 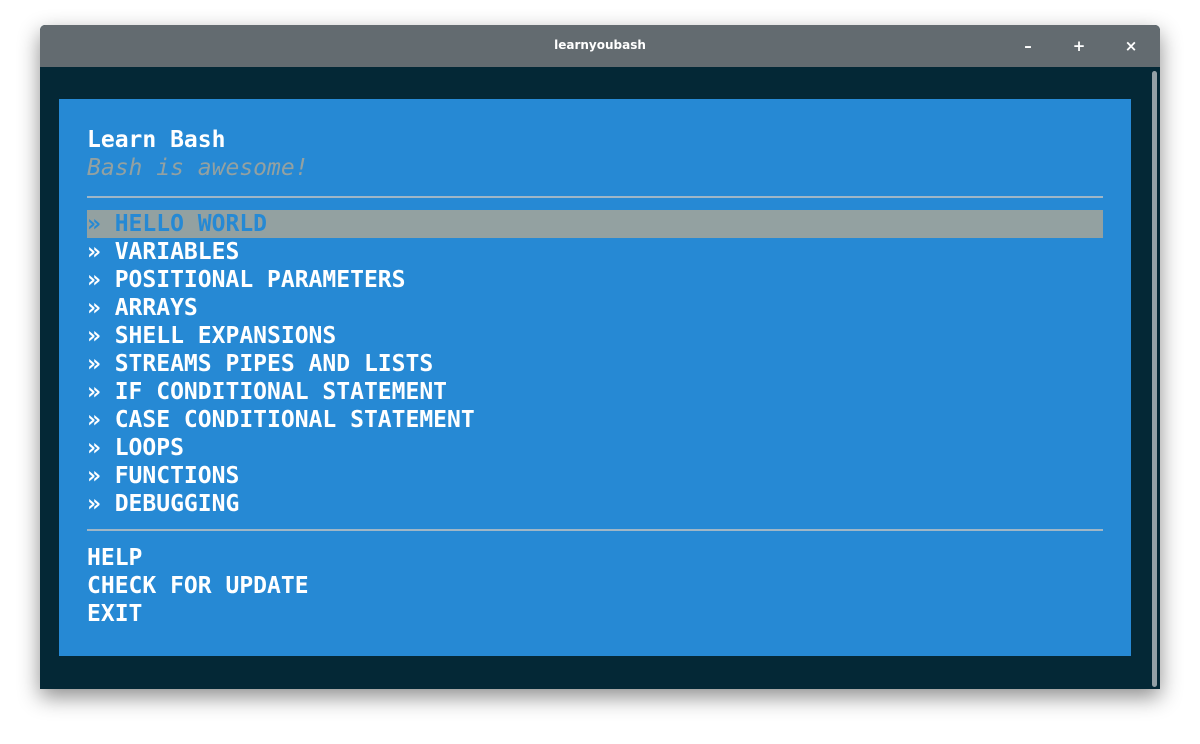 What do you see at coordinates (595, 476) in the screenshot?
I see `menu-item-functions: » FUNCTIONS` at bounding box center [595, 476].